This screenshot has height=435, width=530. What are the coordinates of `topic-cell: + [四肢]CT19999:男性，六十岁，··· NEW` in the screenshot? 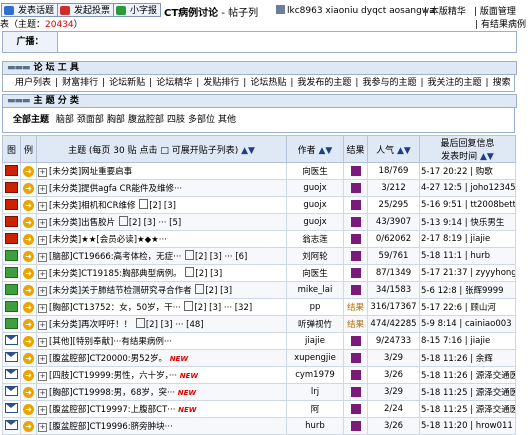 It's located at (161, 375).